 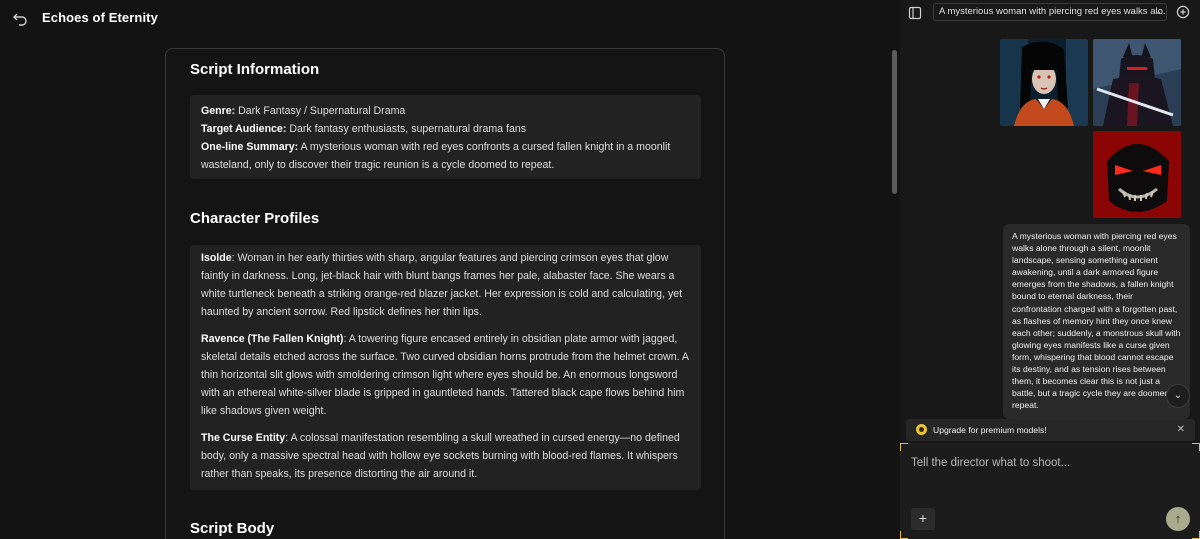 I want to click on new-generation-icon, so click(x=1183, y=12).